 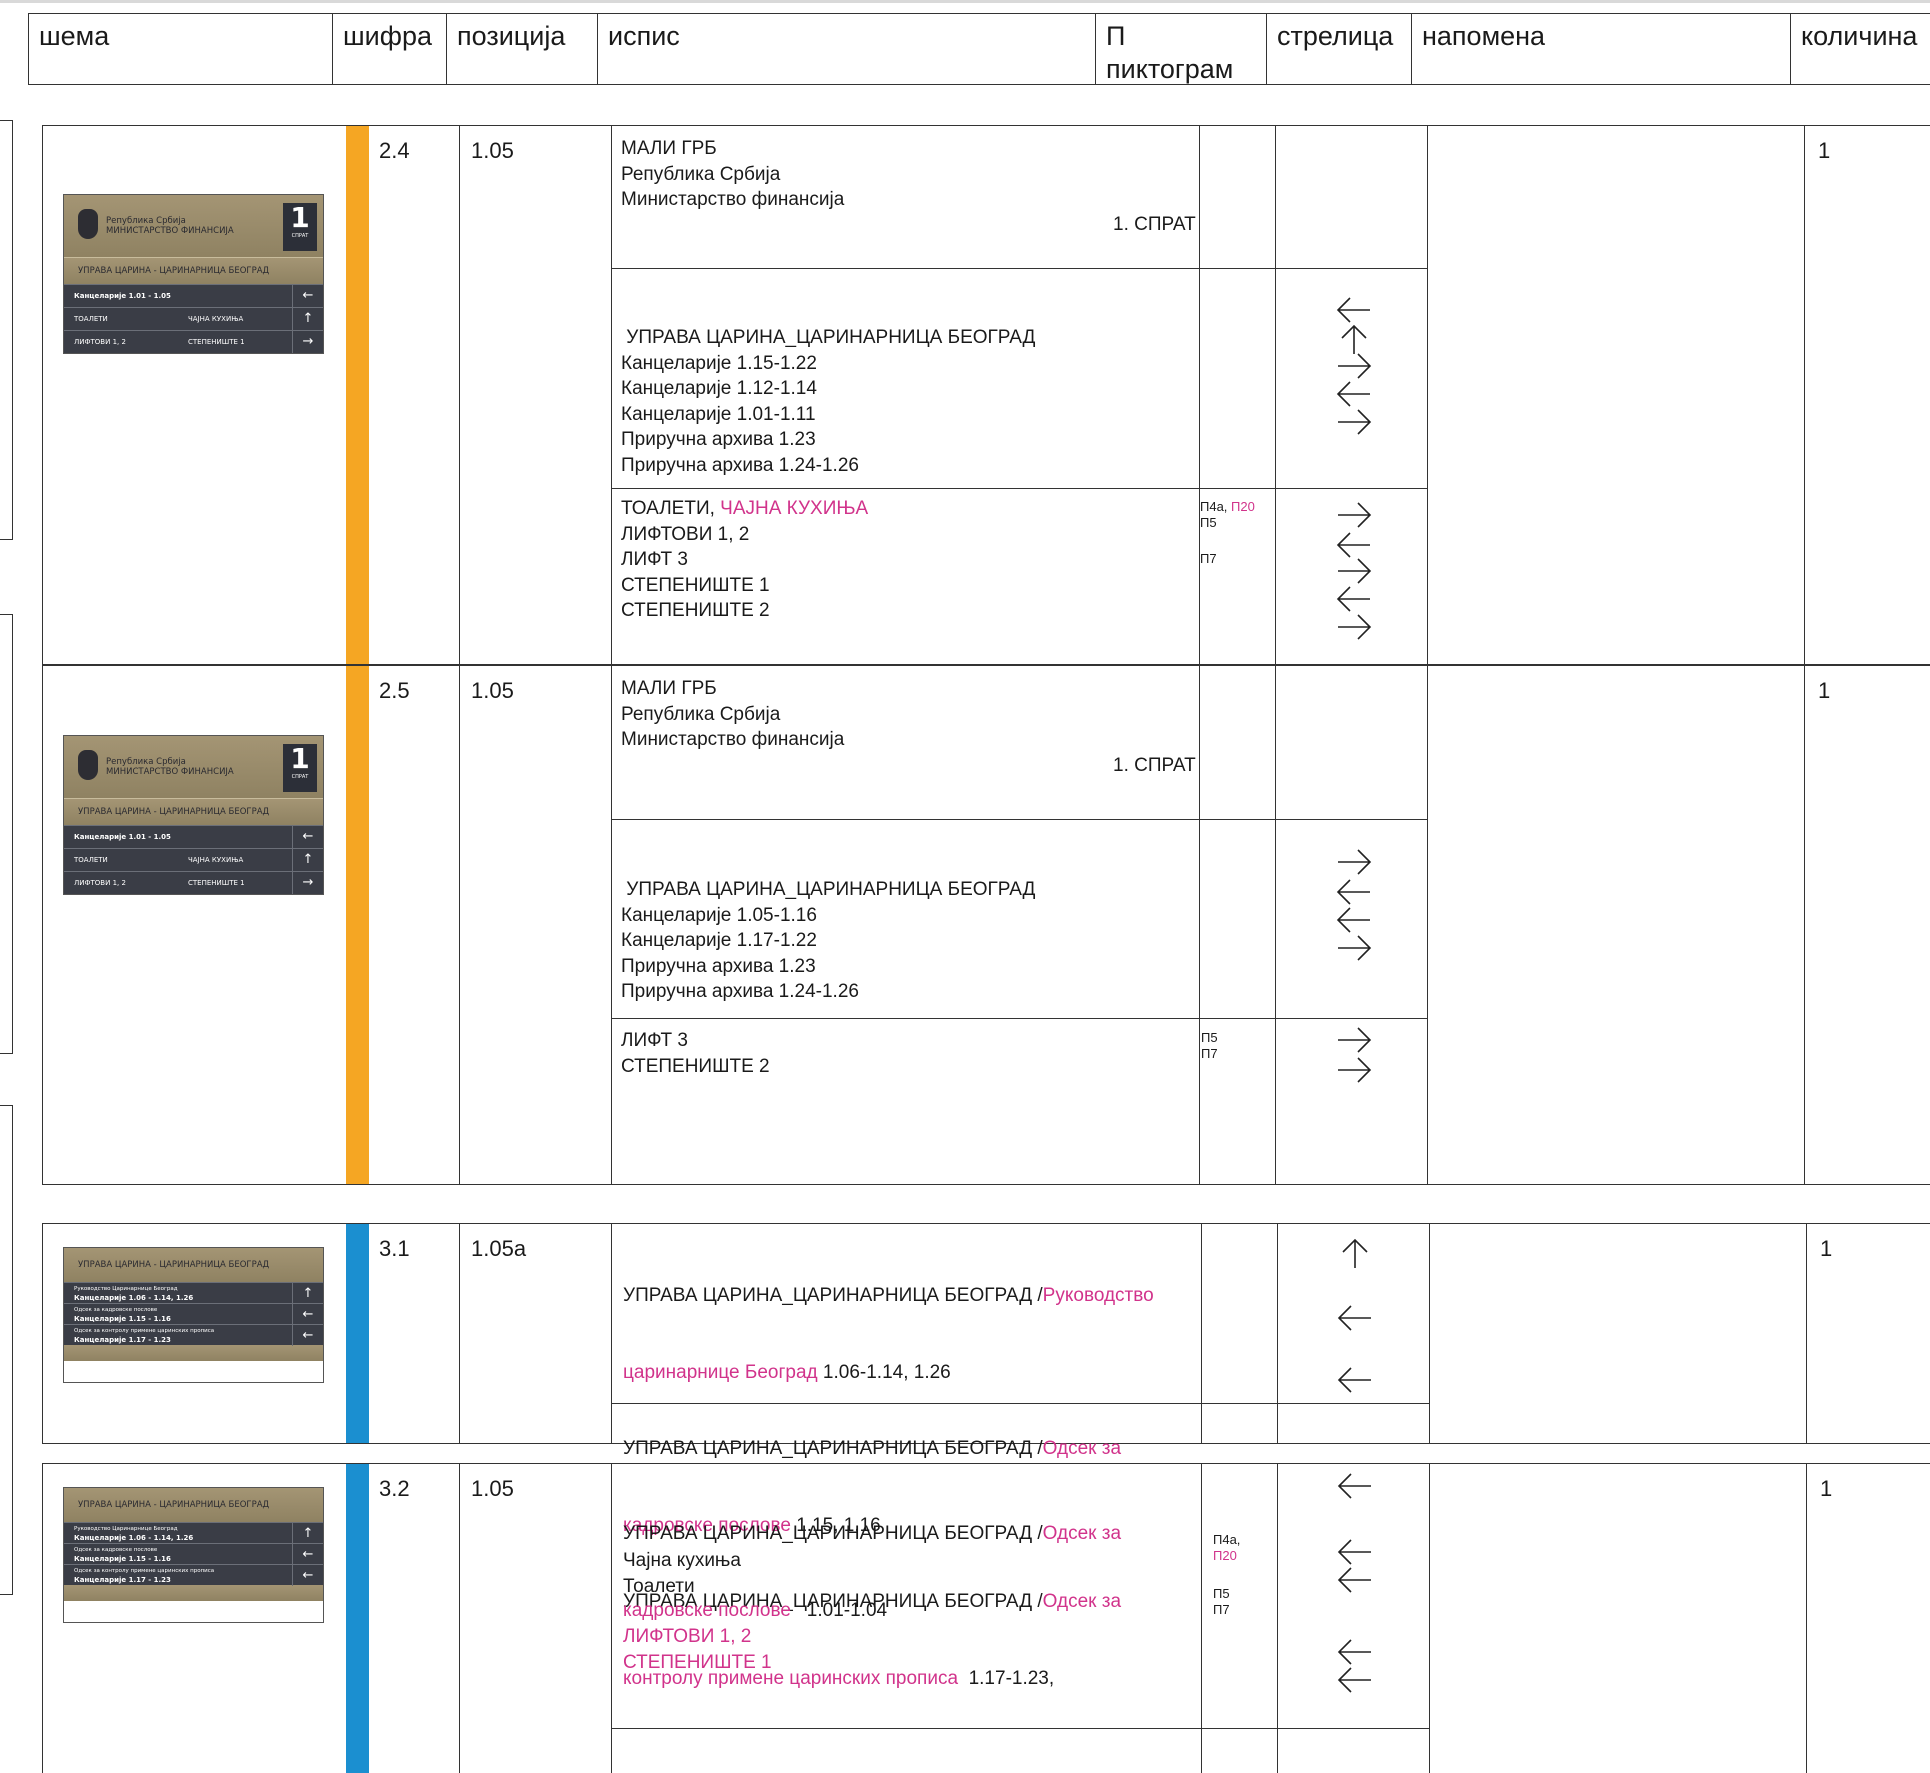 What do you see at coordinates (847, 49) in the screenshot?
I see `header-text: испис` at bounding box center [847, 49].